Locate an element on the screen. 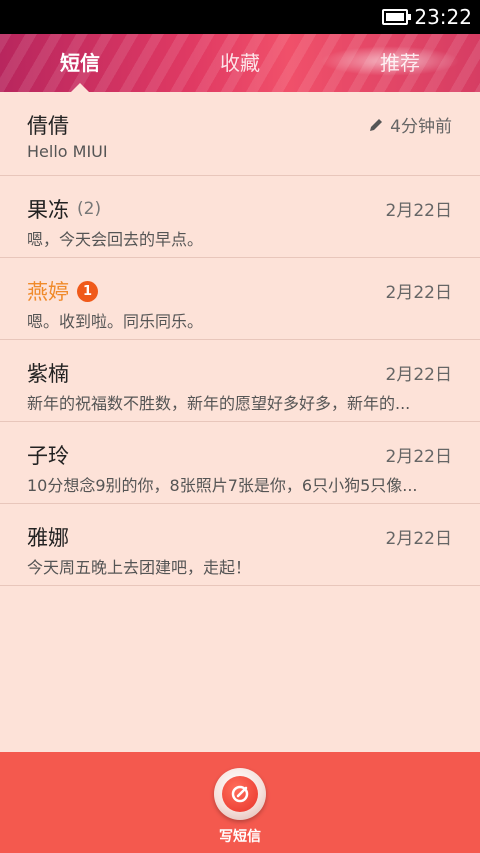 This screenshot has width=480, height=853. conversation-item: 子玲 10分想念9别的你，8张照片7张是你，6只小狗5只像... 2月22日 is located at coordinates (240, 463).